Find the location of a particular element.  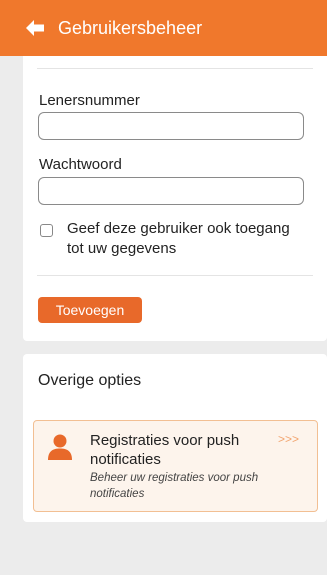

form-divider is located at coordinates (175, 275).